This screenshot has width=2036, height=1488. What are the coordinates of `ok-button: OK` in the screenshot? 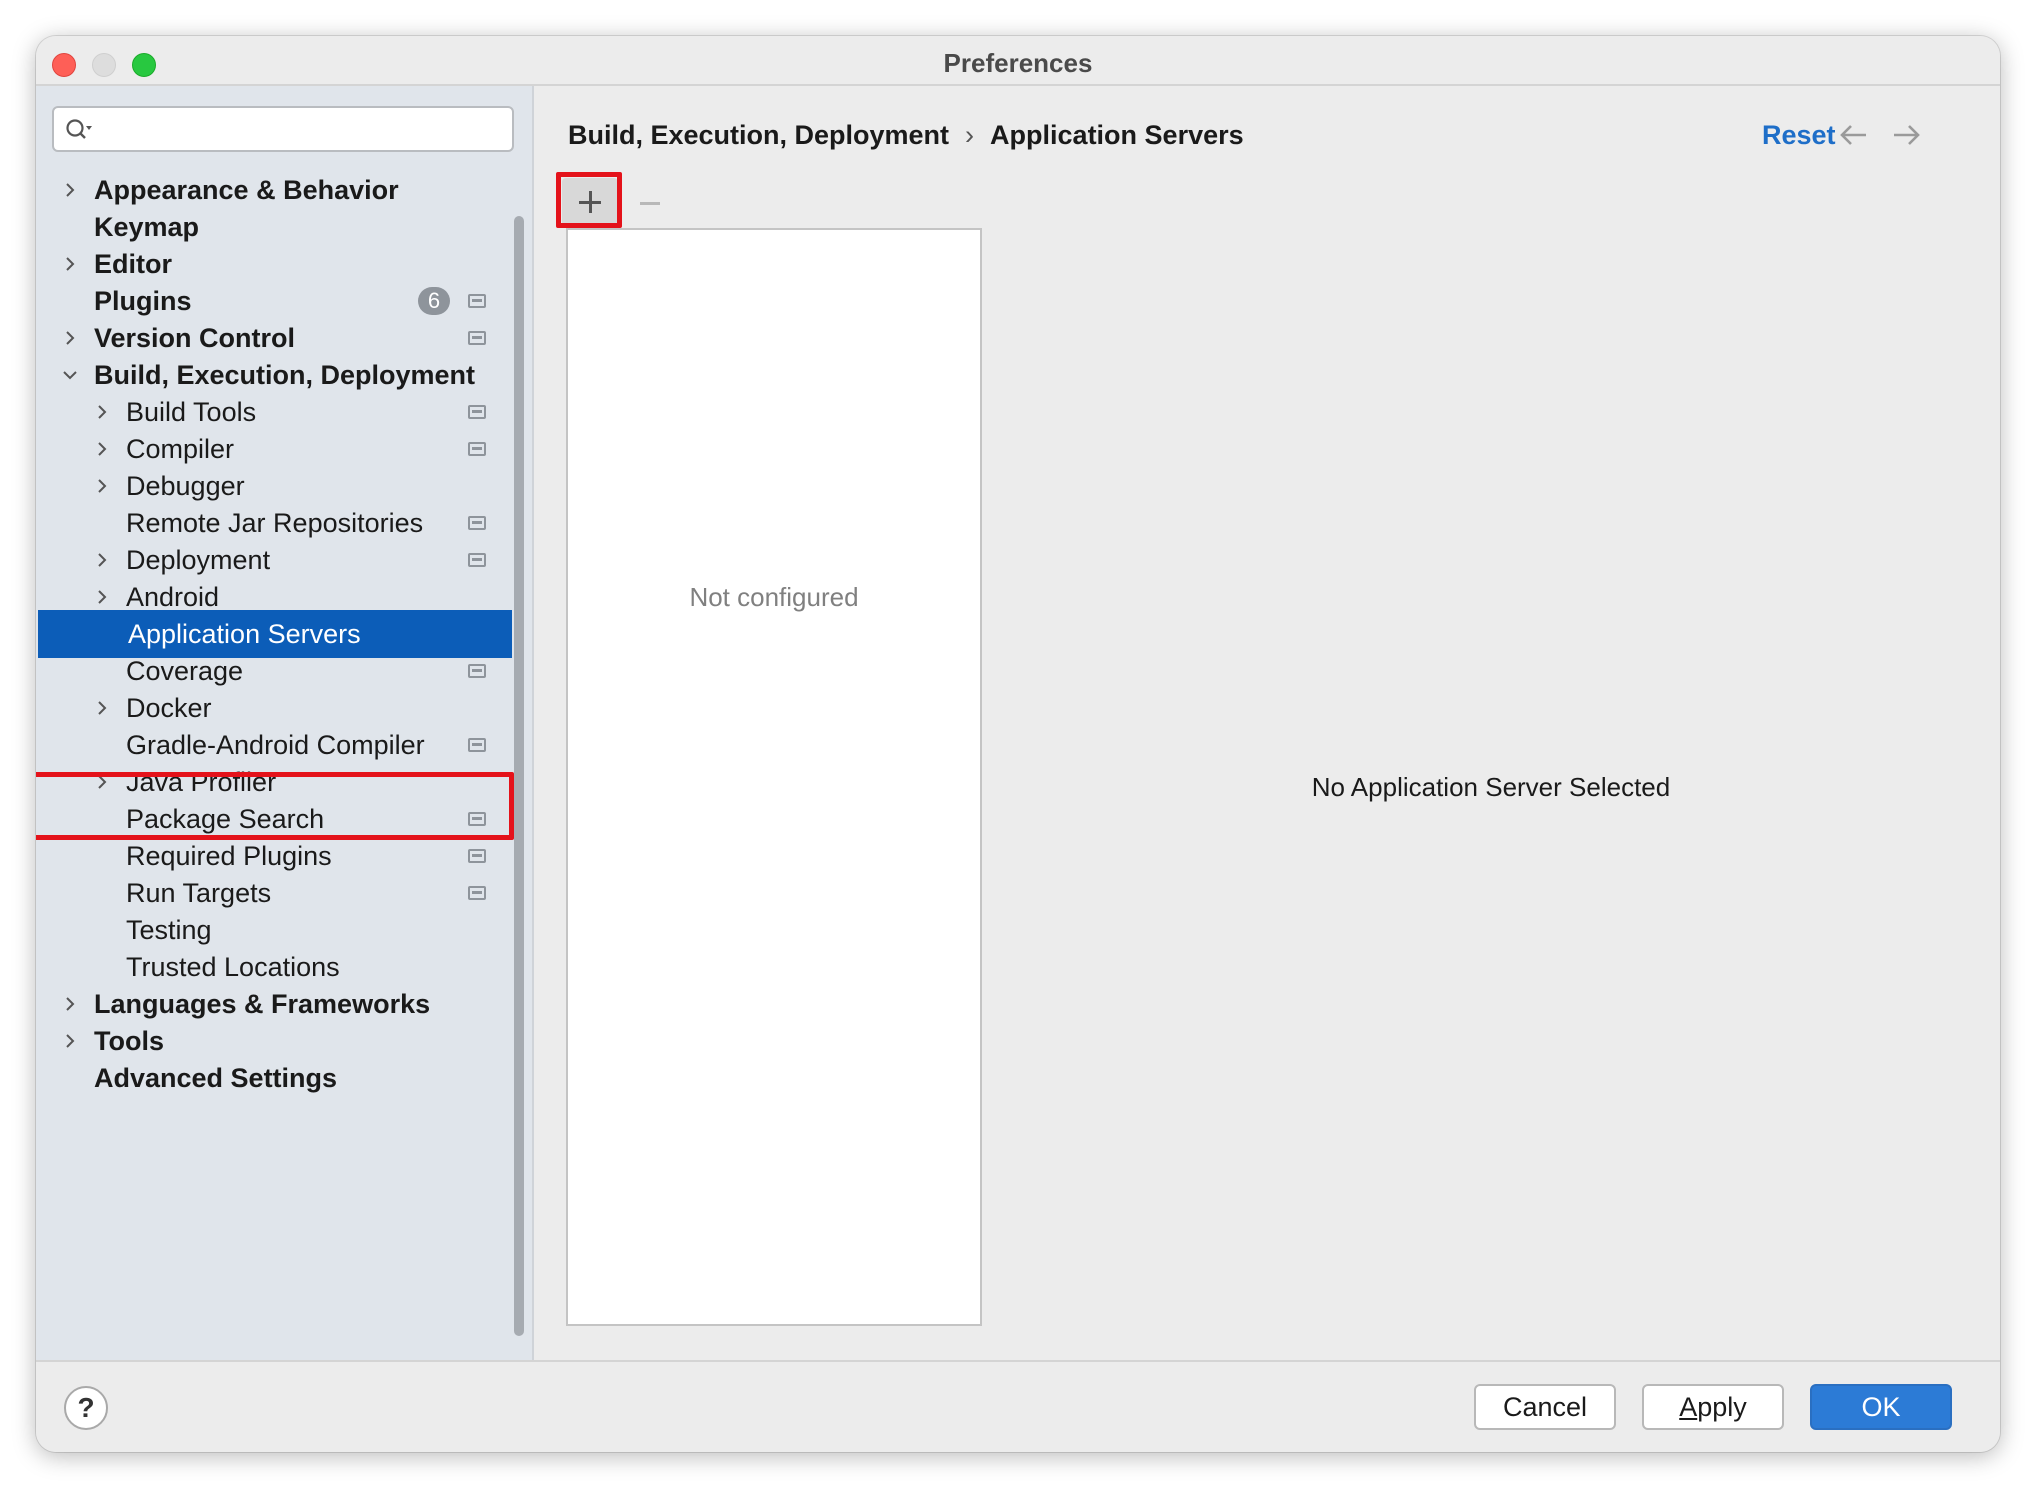 It's located at (1881, 1407).